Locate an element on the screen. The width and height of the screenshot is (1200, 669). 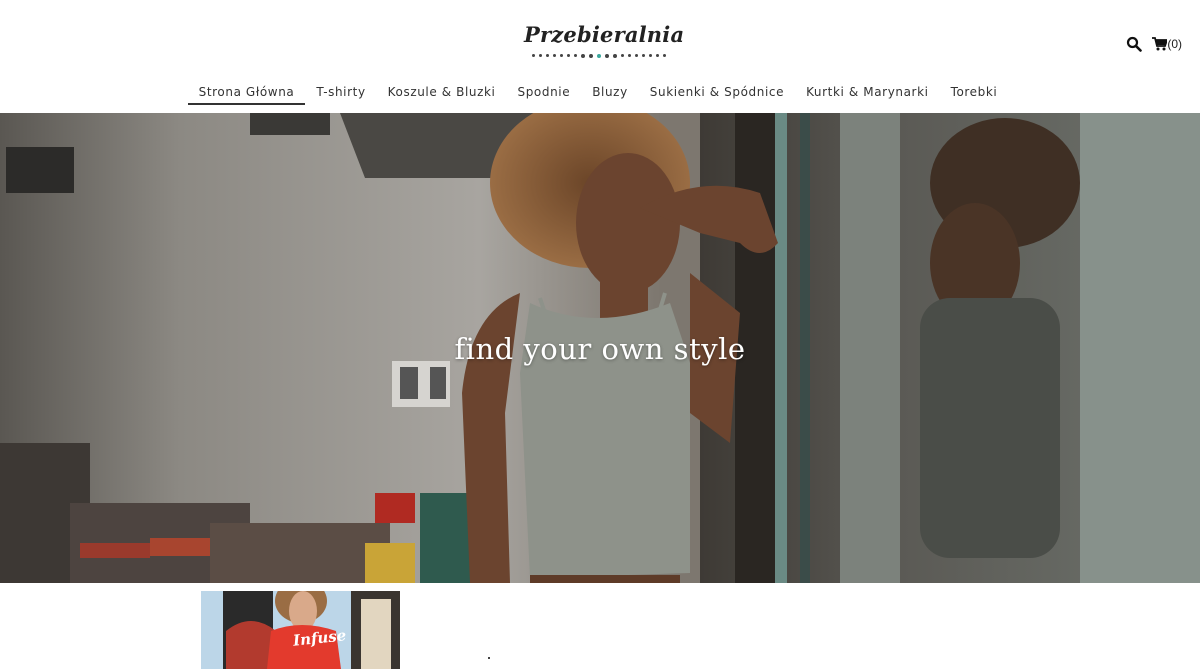
nav-item-t-shirty: T-shirty is located at coordinates (340, 94).